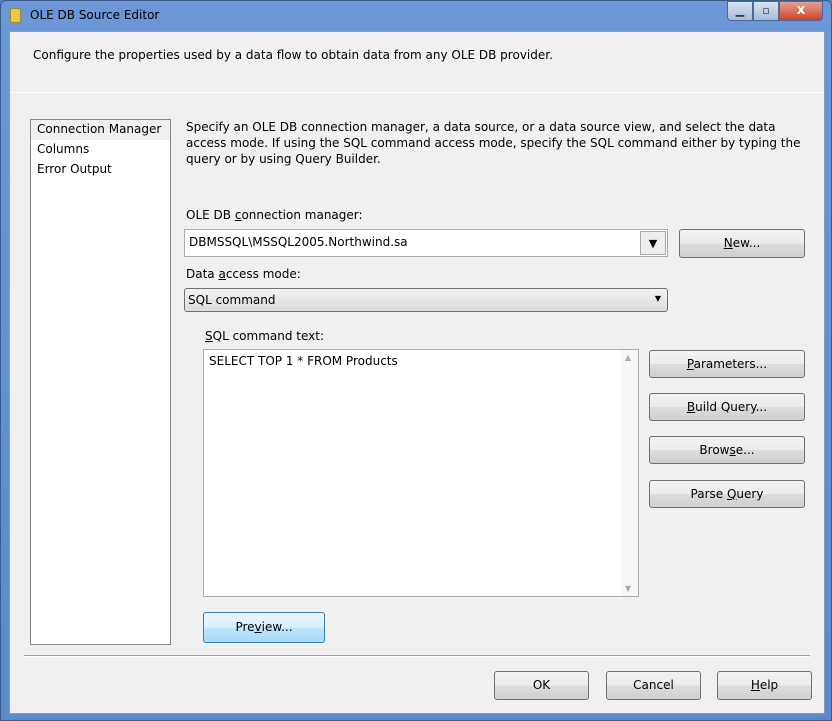  Describe the element at coordinates (766, 11) in the screenshot. I see `maximize-button: ▫` at that location.